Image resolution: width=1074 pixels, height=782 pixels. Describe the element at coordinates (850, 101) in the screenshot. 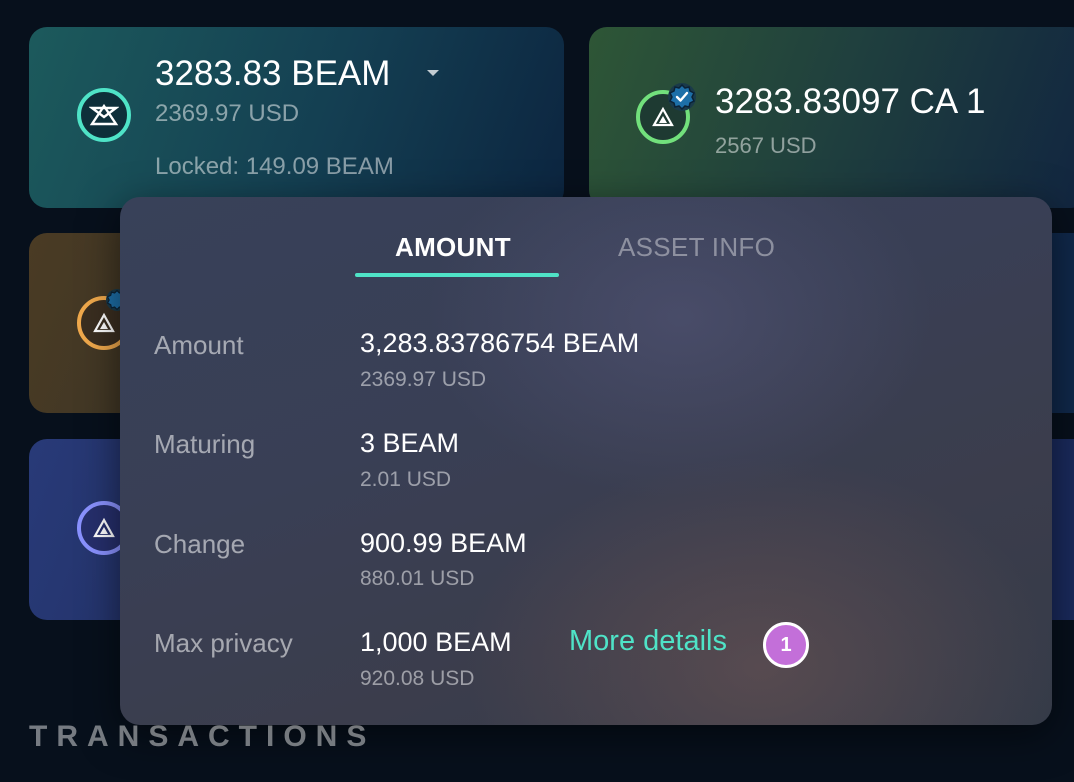

I see `ca1-balance: 3283.83097 CA 1` at that location.